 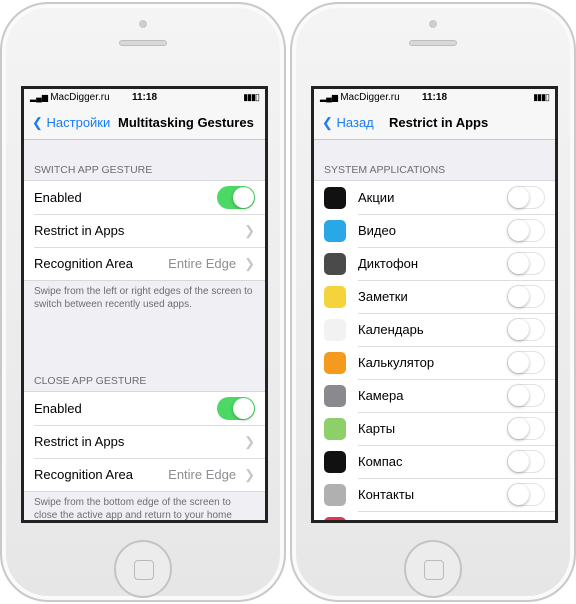 What do you see at coordinates (377, 230) in the screenshot?
I see `app-name: Видео` at bounding box center [377, 230].